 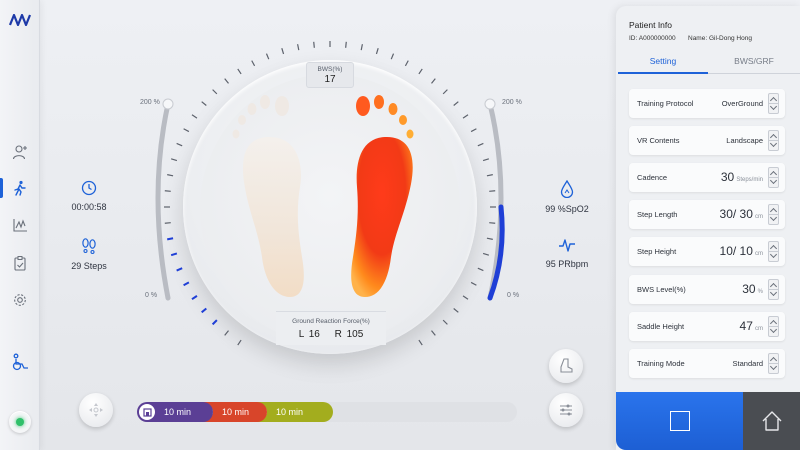 I want to click on setting-label: Step Length, so click(x=657, y=214).